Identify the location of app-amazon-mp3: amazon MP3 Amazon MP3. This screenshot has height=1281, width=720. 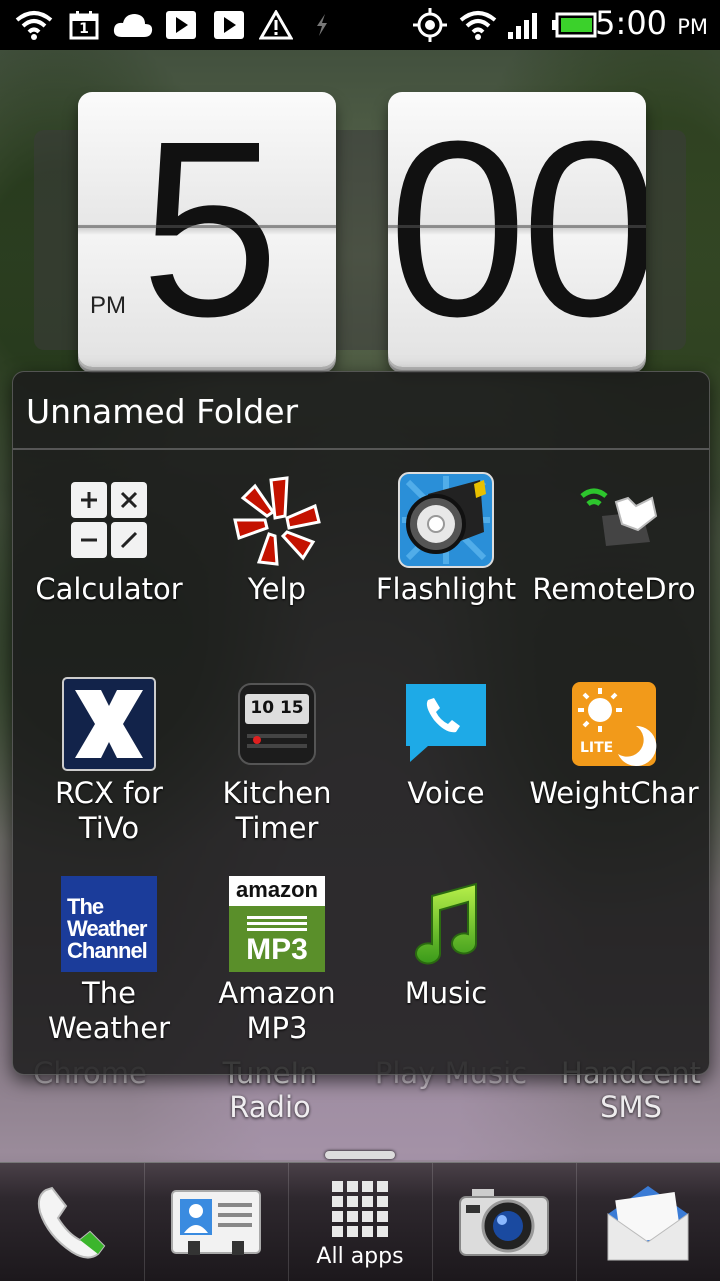
(277, 961).